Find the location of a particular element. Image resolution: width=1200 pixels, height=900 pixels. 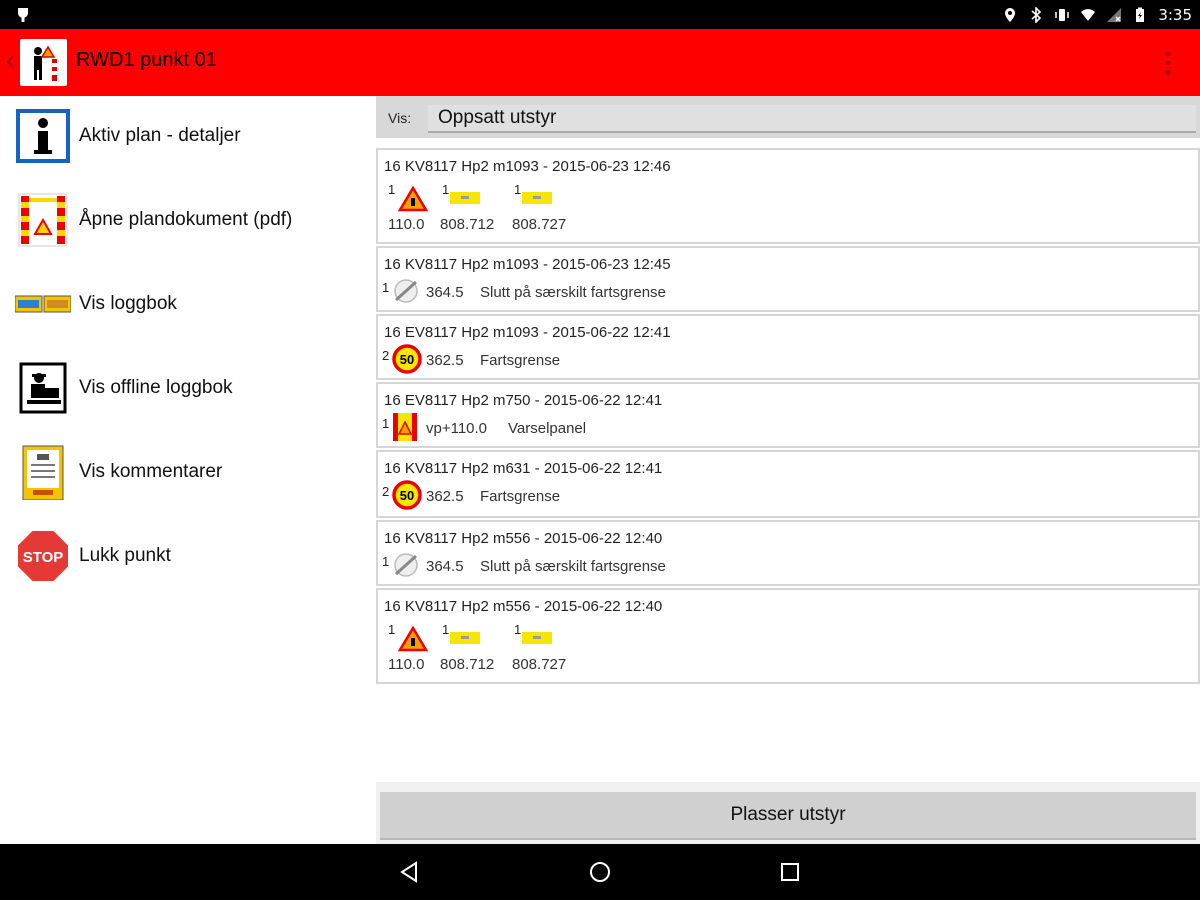

stop-icon: STOP is located at coordinates (43, 556).